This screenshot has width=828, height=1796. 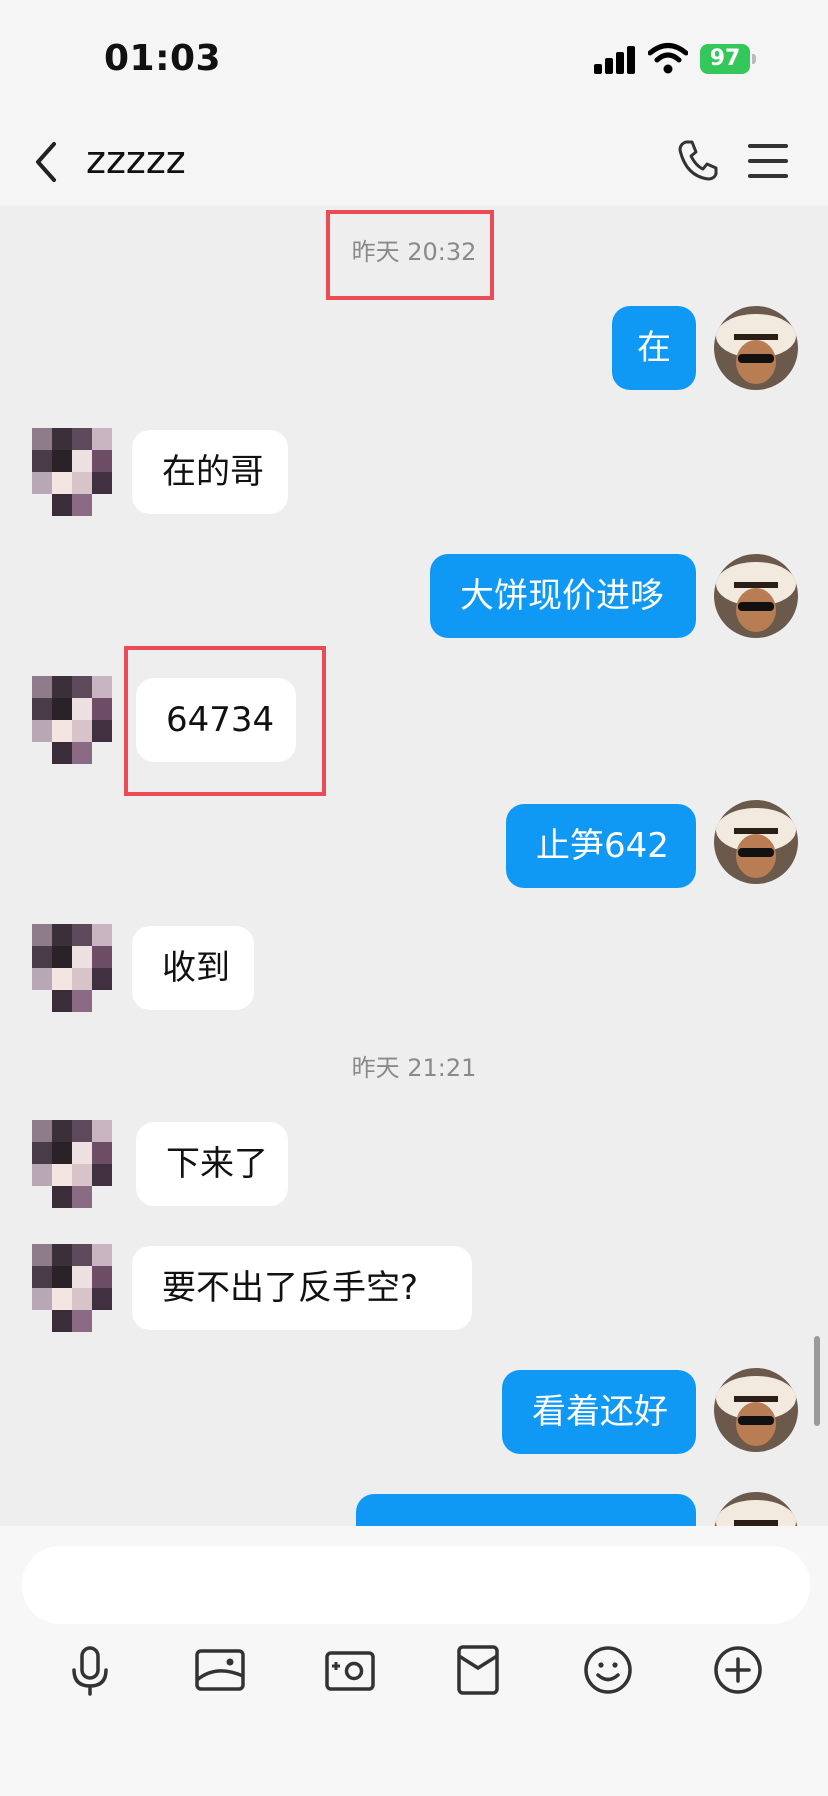 What do you see at coordinates (212, 1164) in the screenshot?
I see `incoming-message: 下来了` at bounding box center [212, 1164].